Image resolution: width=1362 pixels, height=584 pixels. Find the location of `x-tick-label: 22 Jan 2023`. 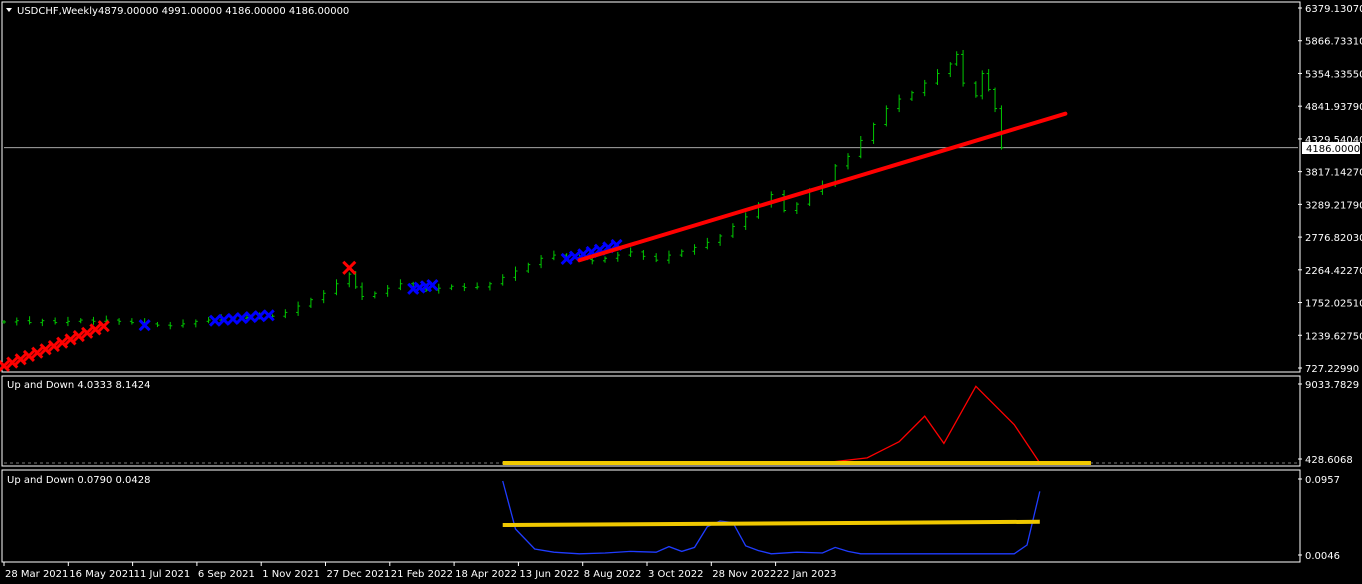

x-tick-label: 22 Jan 2023 is located at coordinates (807, 574).